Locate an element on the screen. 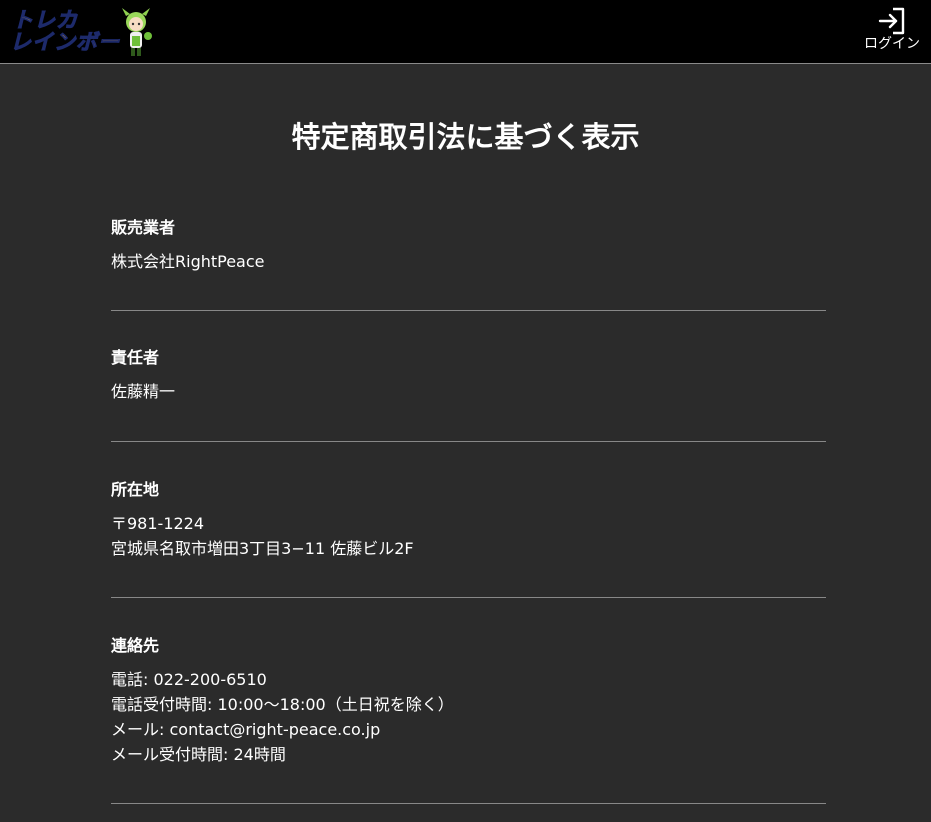 The width and height of the screenshot is (931, 822). site-logo: トレカ レインボー is located at coordinates (81, 32).